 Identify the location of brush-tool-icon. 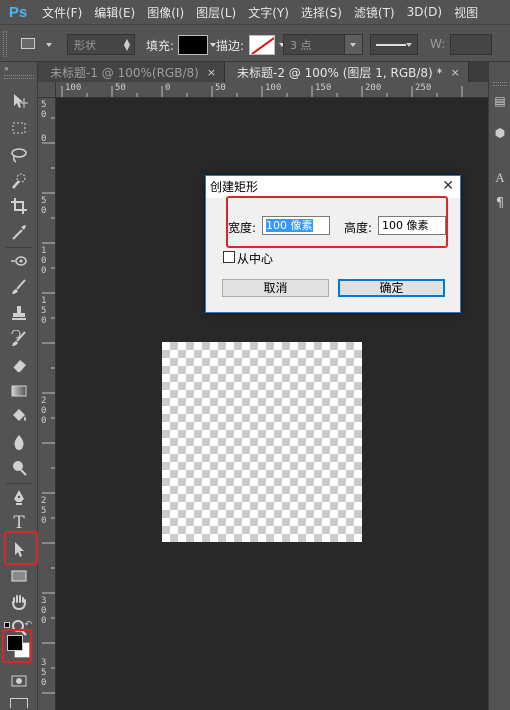
(19, 287).